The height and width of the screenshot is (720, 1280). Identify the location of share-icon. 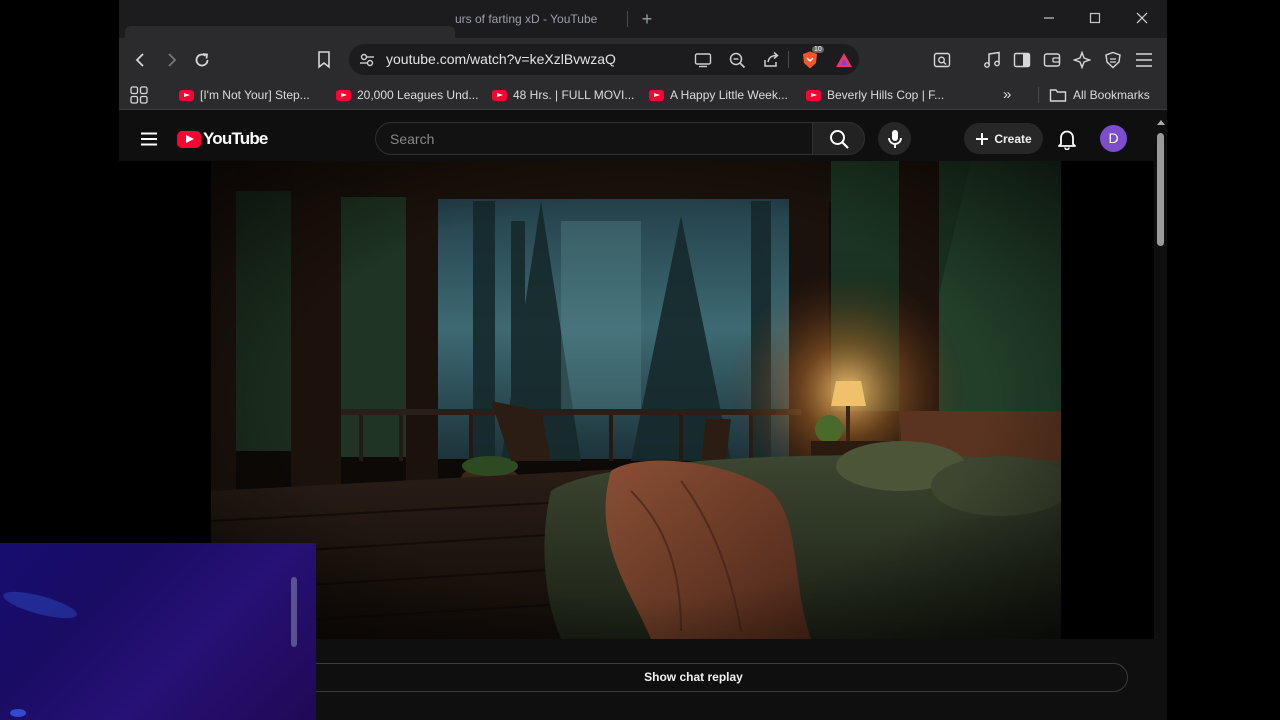
(771, 59).